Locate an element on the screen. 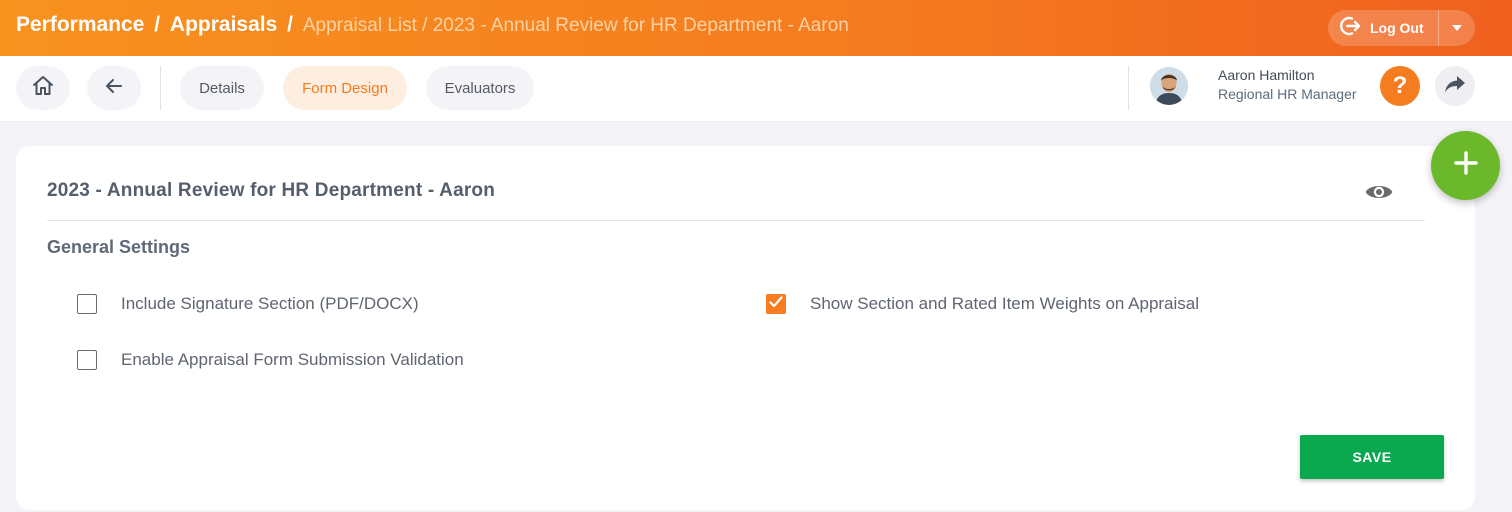 This screenshot has width=1512, height=512. user-name: Aaron Hamilton is located at coordinates (1266, 75).